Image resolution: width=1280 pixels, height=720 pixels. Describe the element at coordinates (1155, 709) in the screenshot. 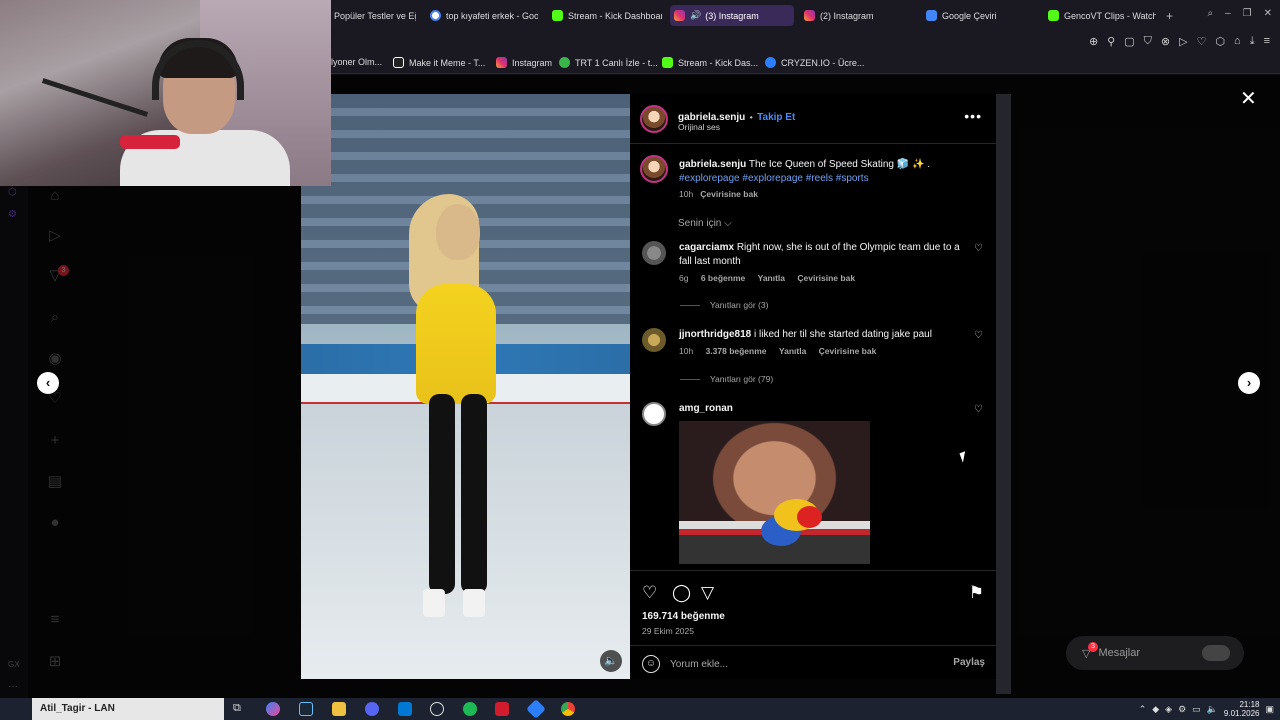

I see `tray-app-icon: ◆` at that location.